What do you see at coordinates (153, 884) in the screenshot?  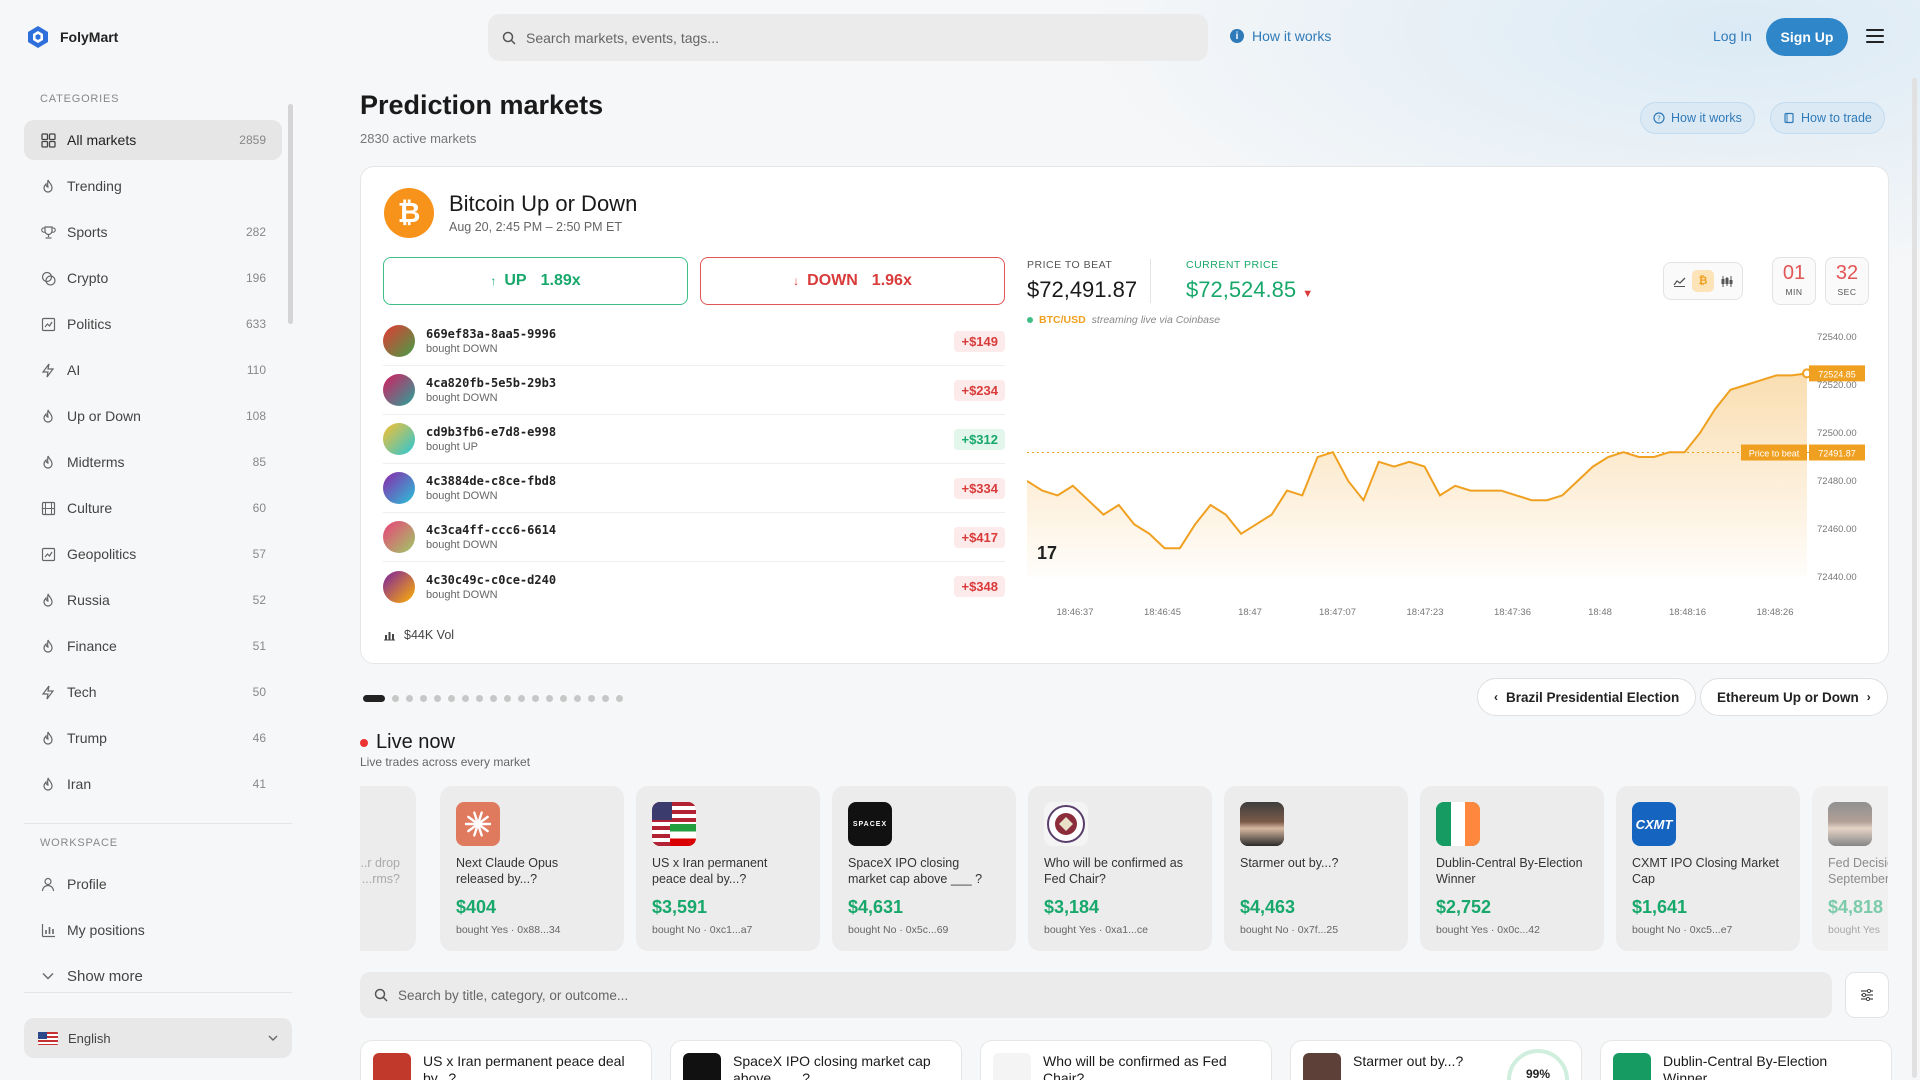 I see `workspace-item-profile: Profile` at bounding box center [153, 884].